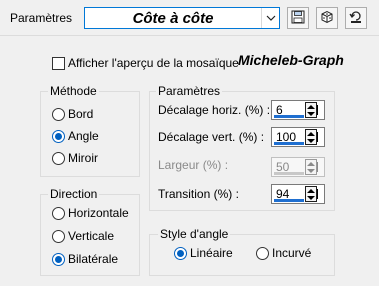  I want to click on offset-v-slider-bar, so click(289, 143).